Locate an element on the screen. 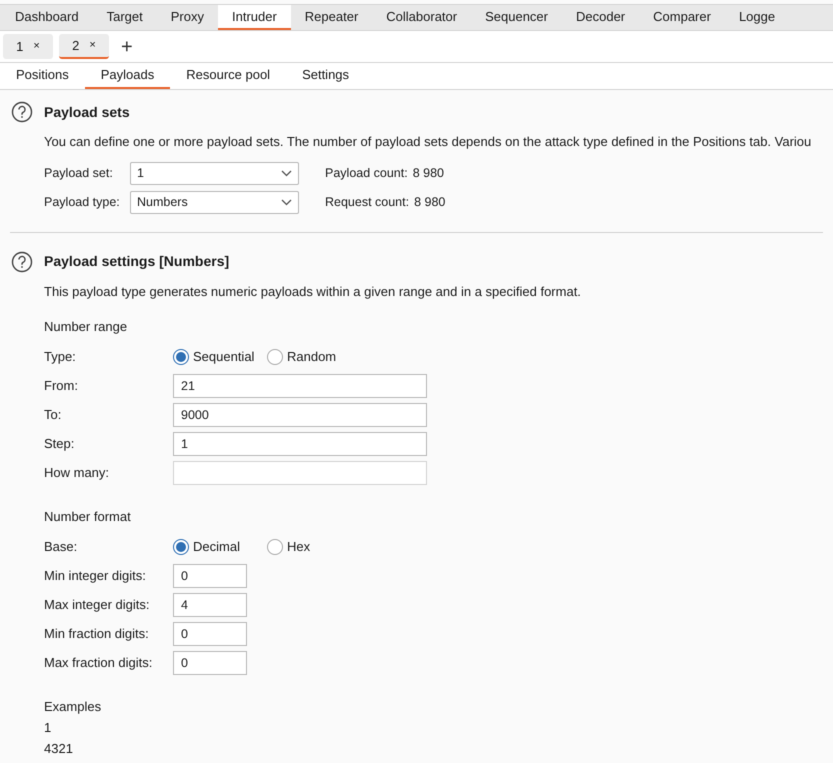  sub-tab: Resource pool is located at coordinates (228, 76).